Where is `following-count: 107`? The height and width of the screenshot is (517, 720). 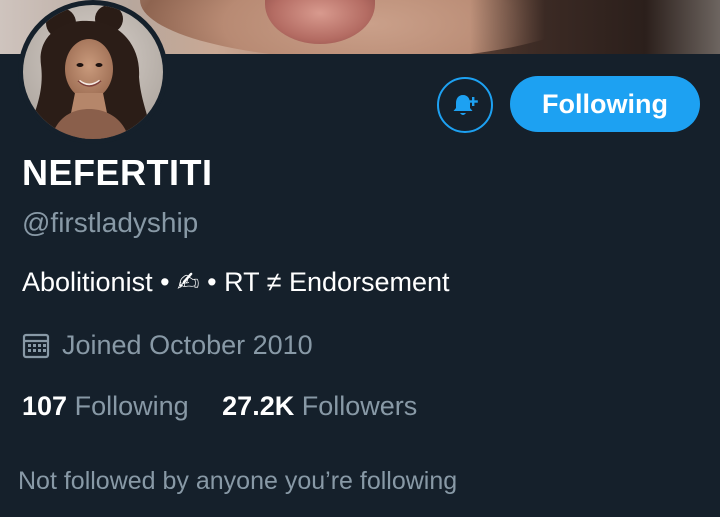 following-count: 107 is located at coordinates (45, 406).